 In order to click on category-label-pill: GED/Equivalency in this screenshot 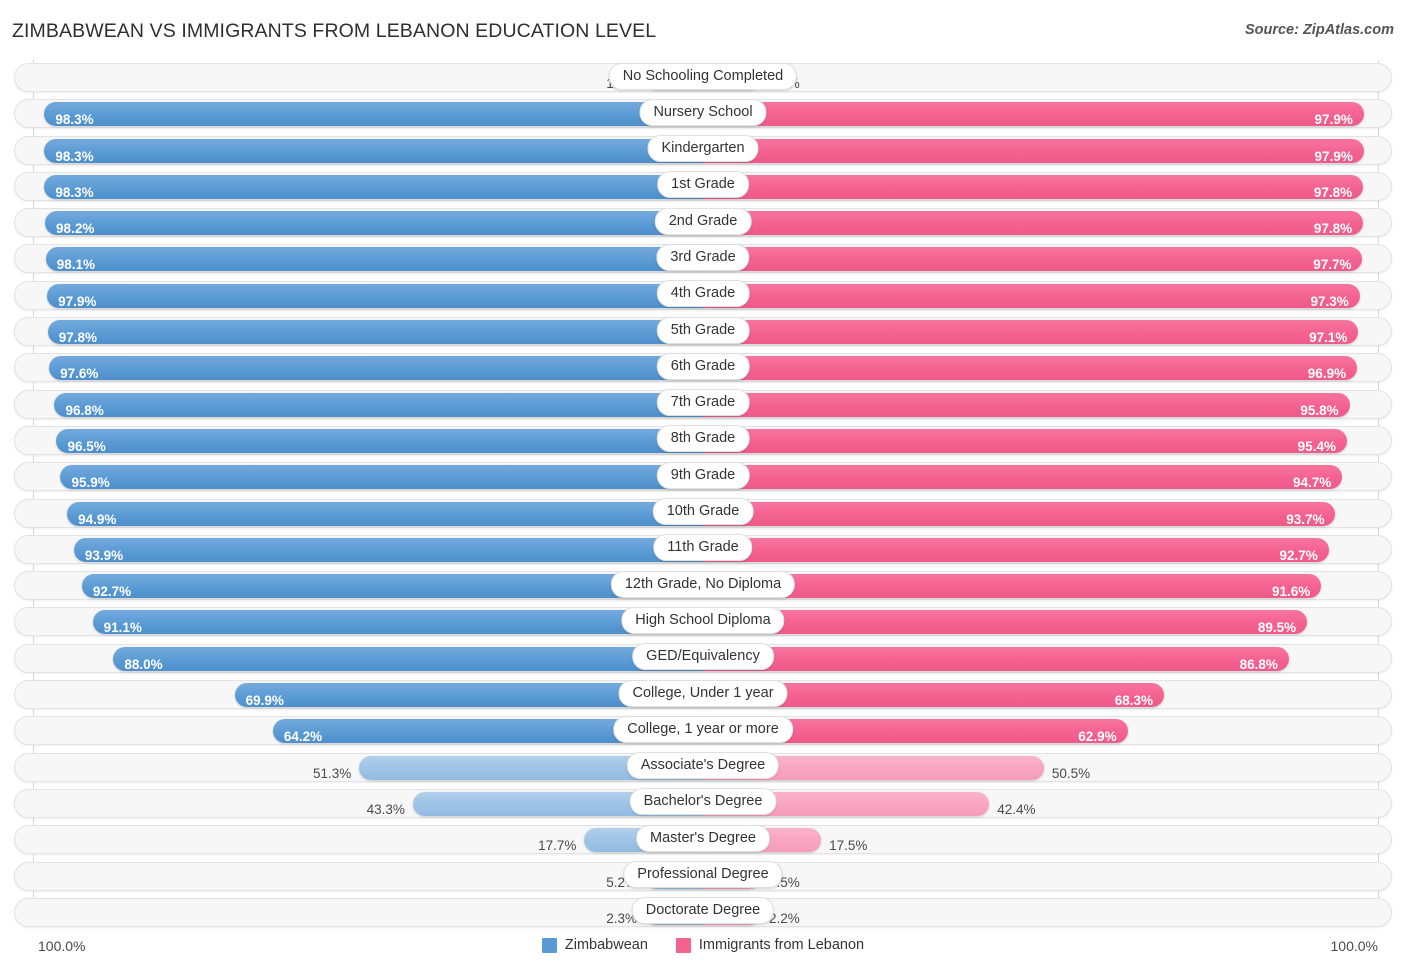, I will do `click(703, 657)`.